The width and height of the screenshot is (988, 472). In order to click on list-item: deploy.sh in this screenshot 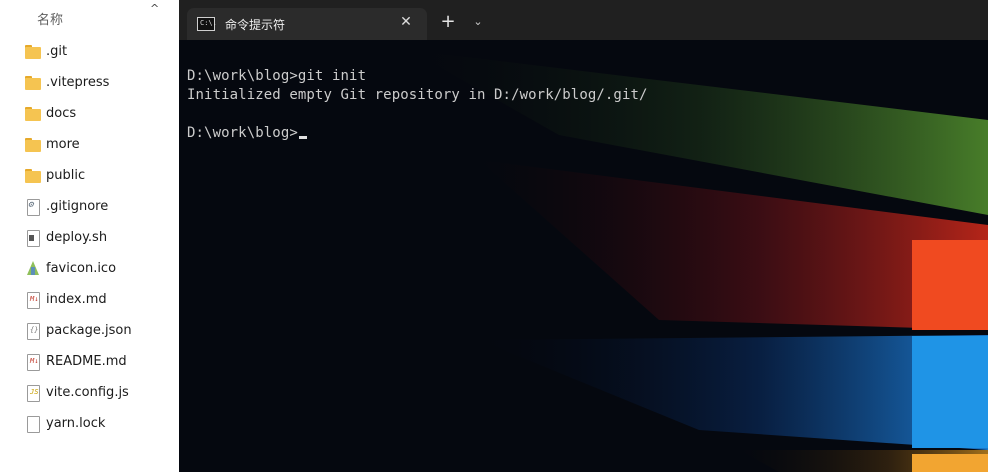, I will do `click(91, 237)`.